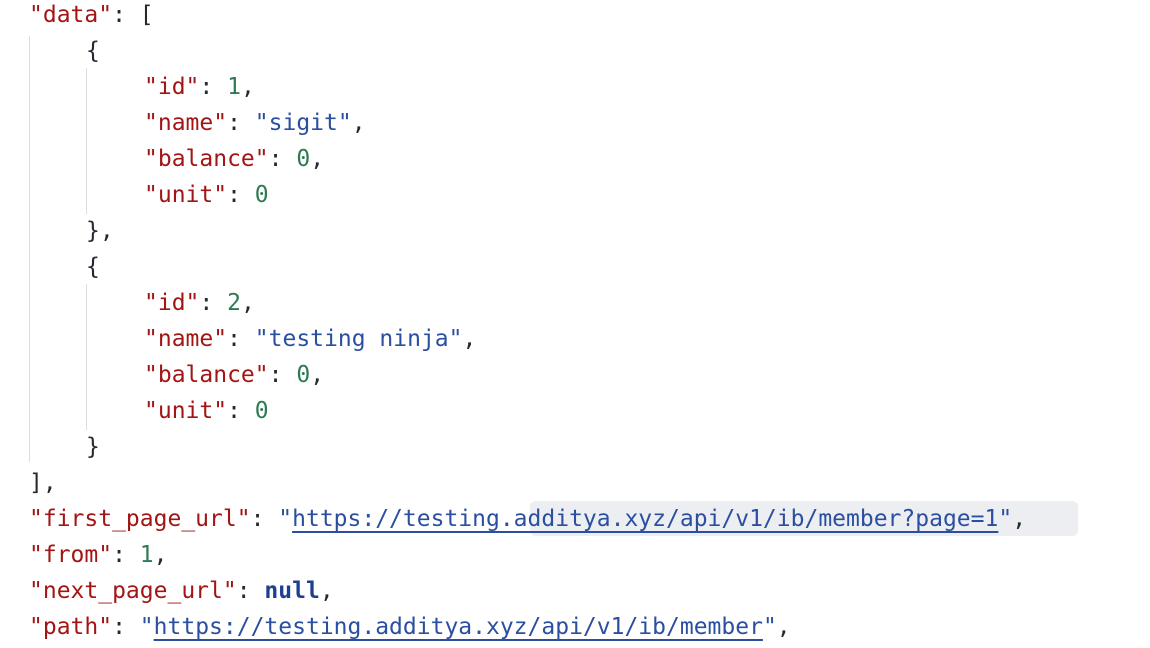 This screenshot has height=648, width=1150. What do you see at coordinates (43, 483) in the screenshot?
I see `json-line-array-close: ],` at bounding box center [43, 483].